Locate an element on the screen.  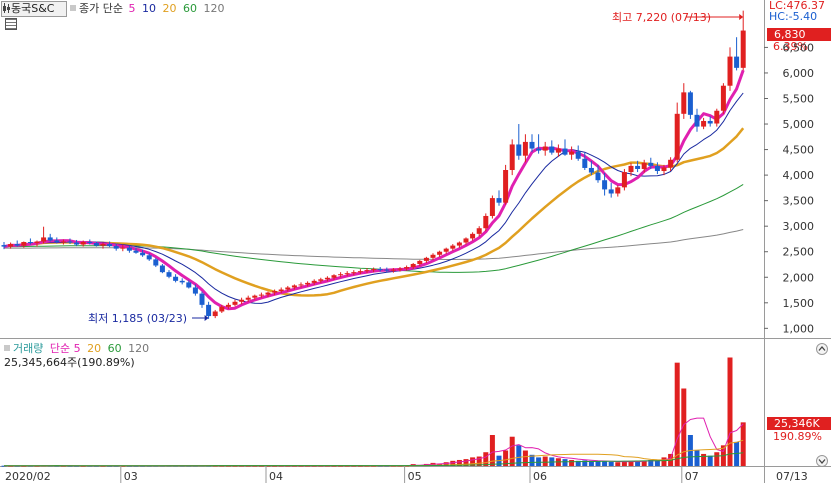
change-pct: 6.39% is located at coordinates (790, 46).